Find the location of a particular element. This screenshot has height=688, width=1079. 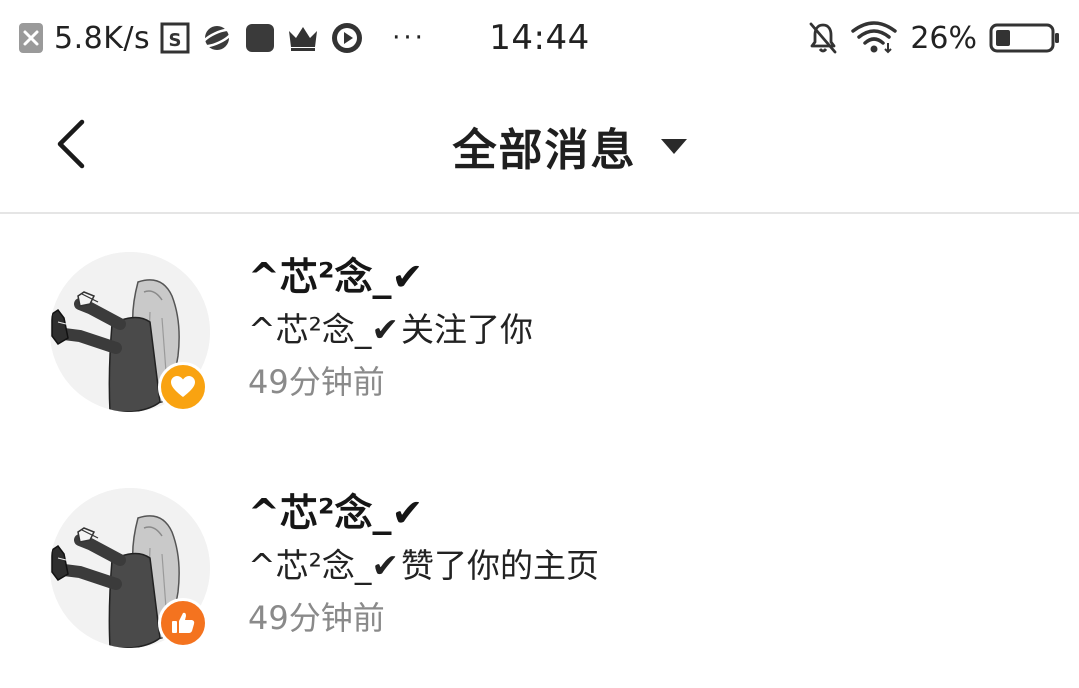

caret-down-icon is located at coordinates (673, 146).